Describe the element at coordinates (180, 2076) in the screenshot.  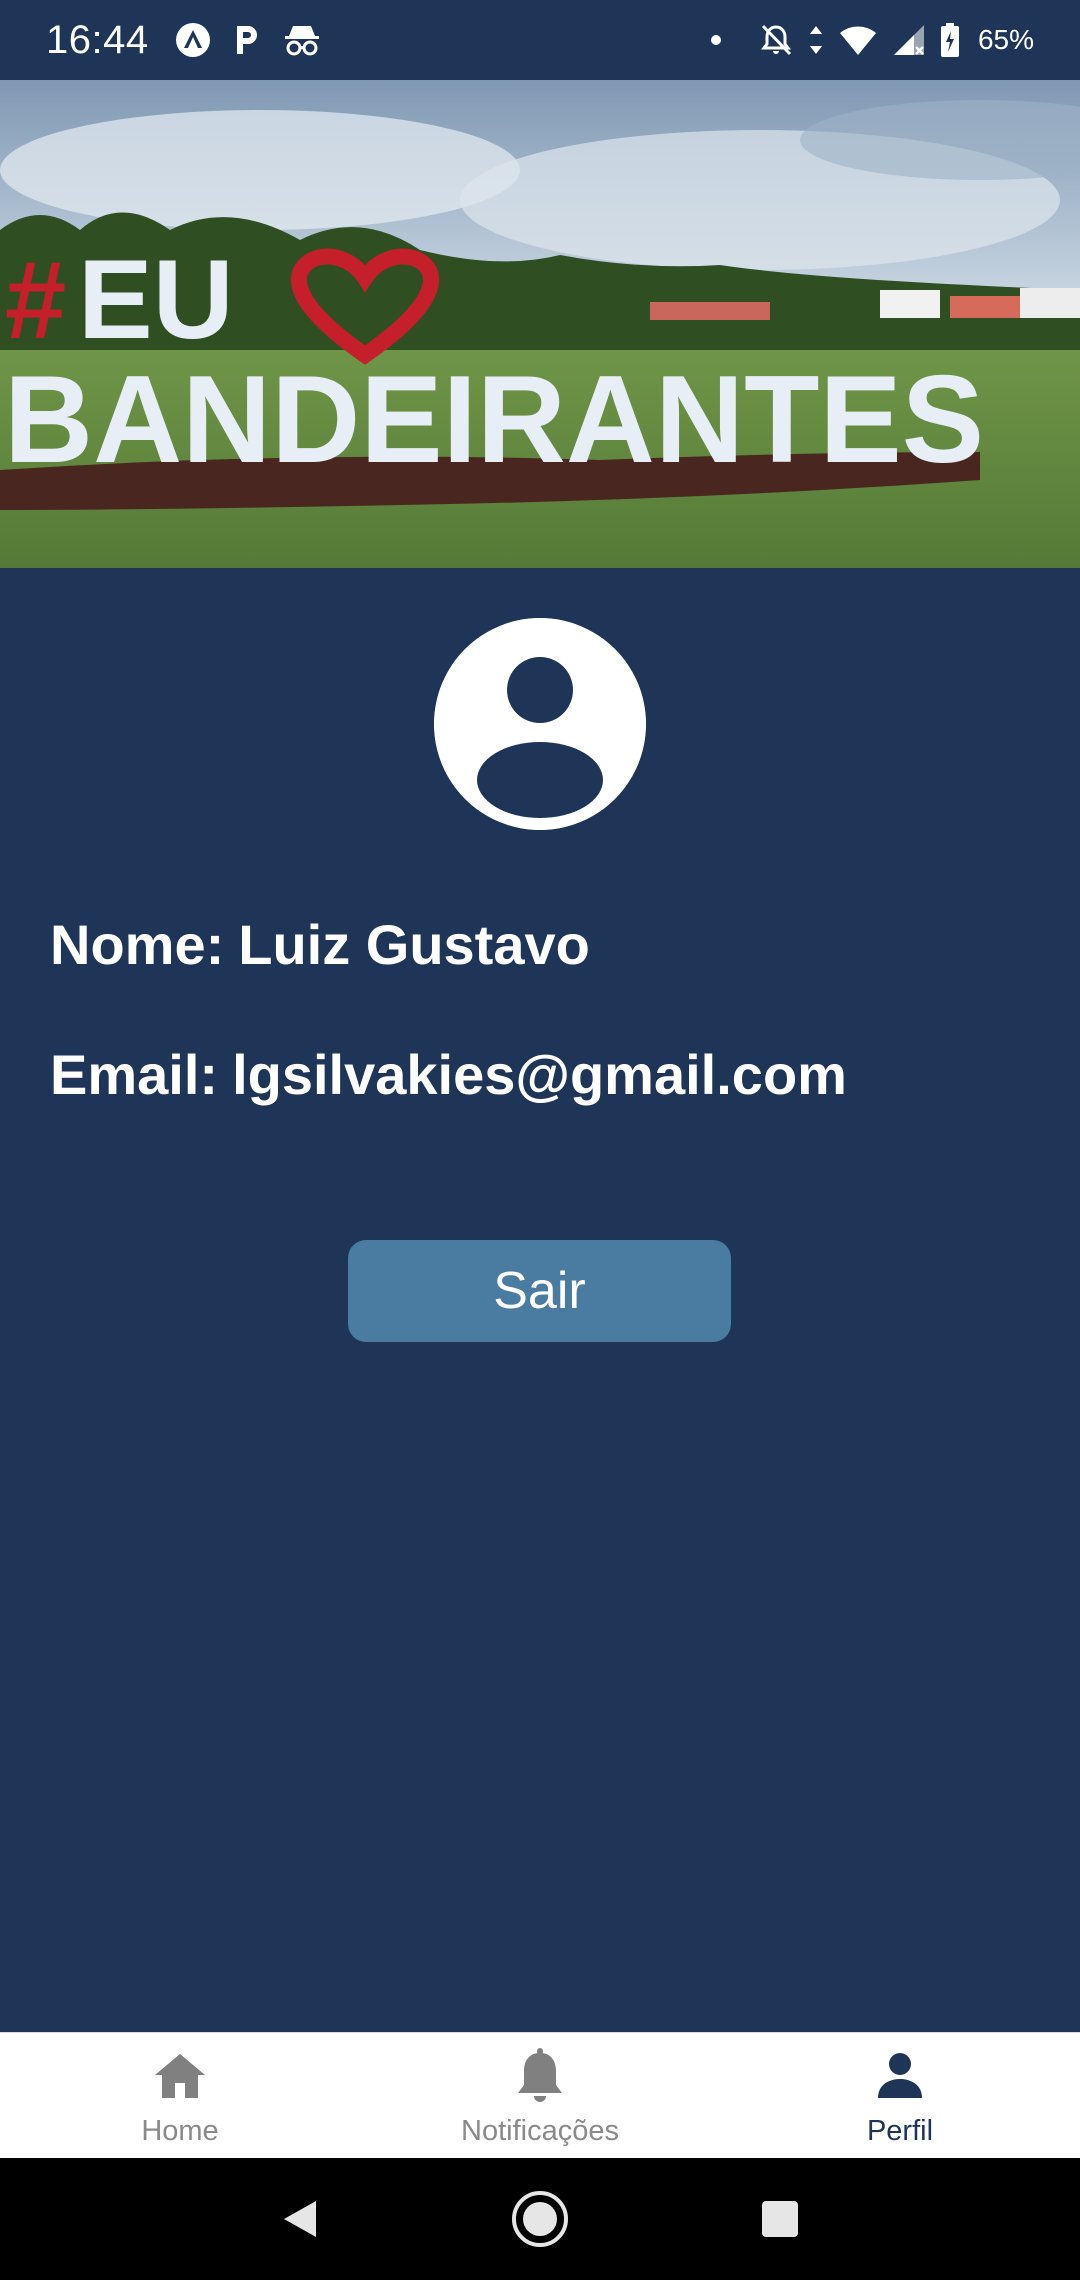
I see `home-icon` at that location.